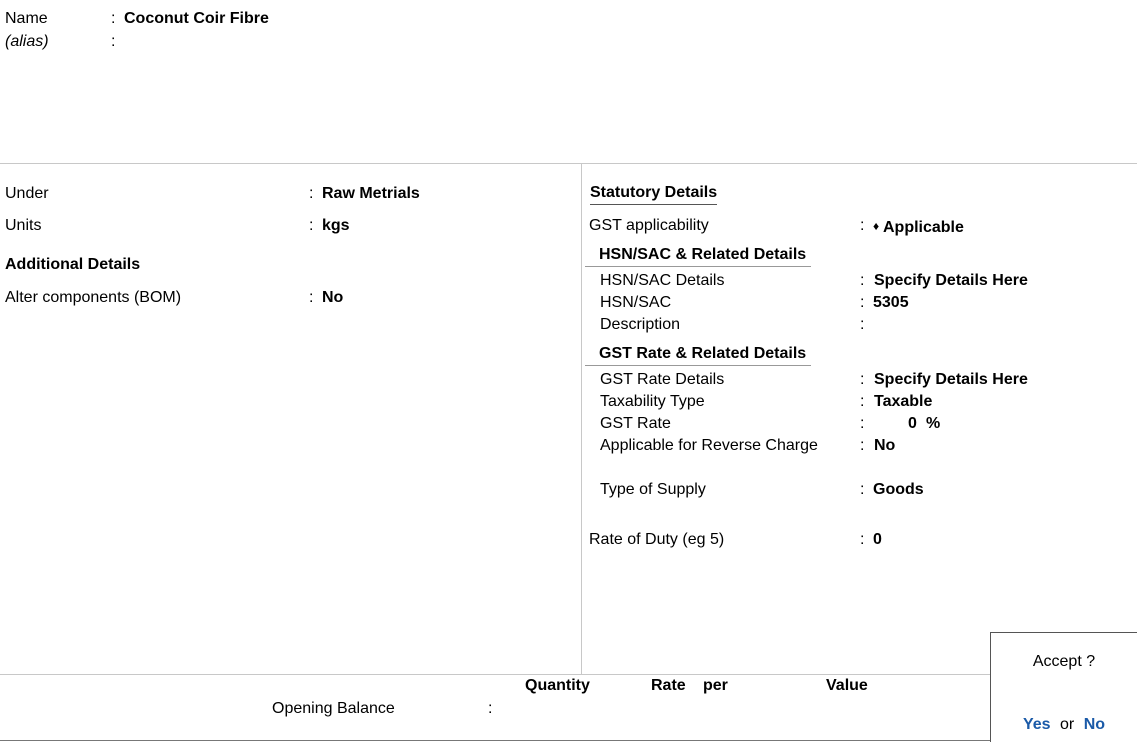 The image size is (1137, 742). What do you see at coordinates (698, 365) in the screenshot?
I see `gst-rate-section-underline` at bounding box center [698, 365].